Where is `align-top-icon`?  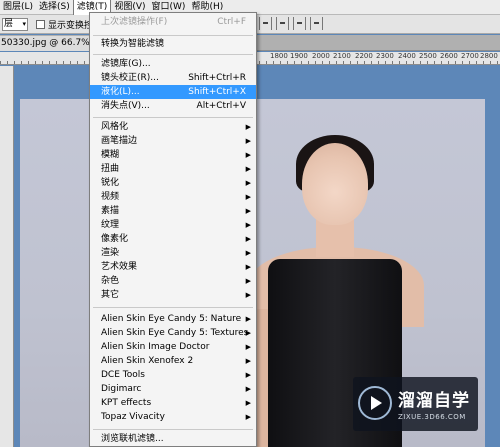
align-top-icon is located at coordinates (265, 23).